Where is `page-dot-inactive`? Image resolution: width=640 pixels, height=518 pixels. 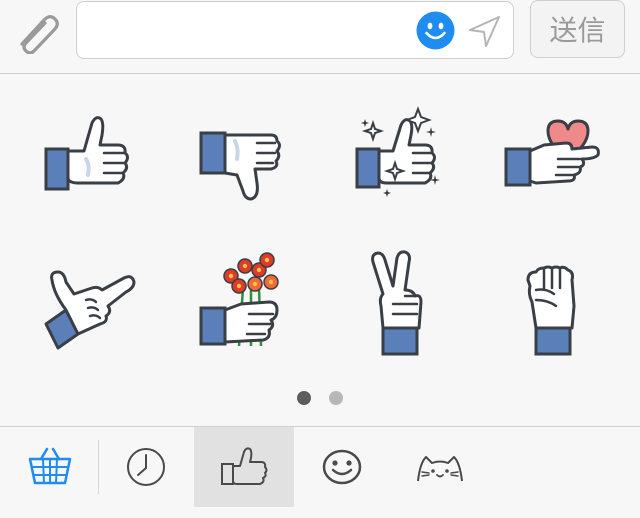
page-dot-inactive is located at coordinates (336, 398).